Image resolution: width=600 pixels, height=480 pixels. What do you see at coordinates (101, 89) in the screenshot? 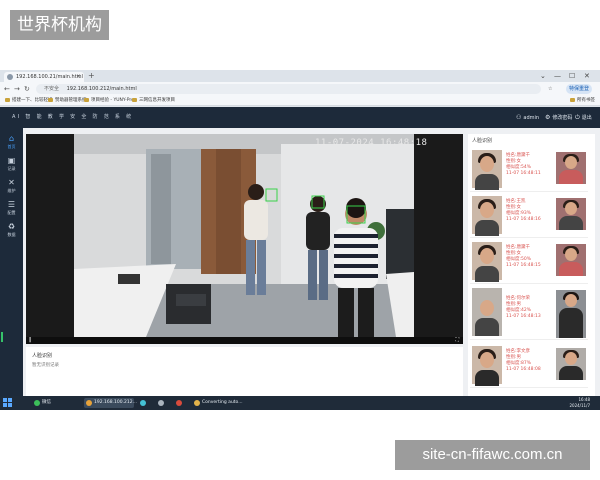
I see `url-text: 192.168.100.212/main.html` at bounding box center [101, 89].